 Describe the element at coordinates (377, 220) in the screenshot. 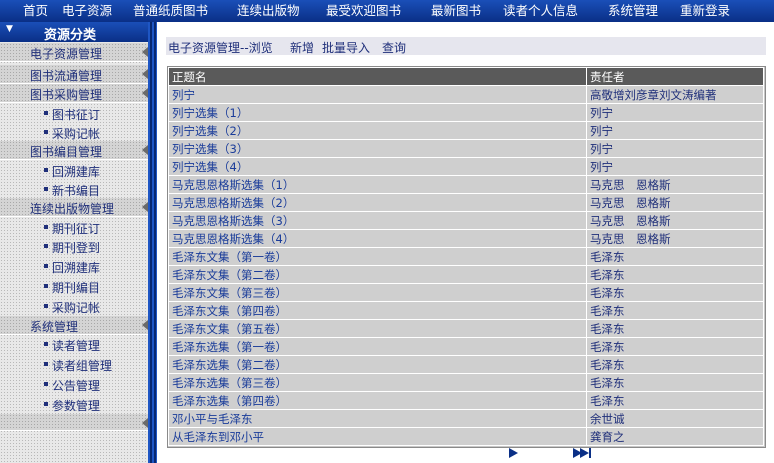

I see `cell-title-link: 马克思恩格斯选集（3）` at that location.